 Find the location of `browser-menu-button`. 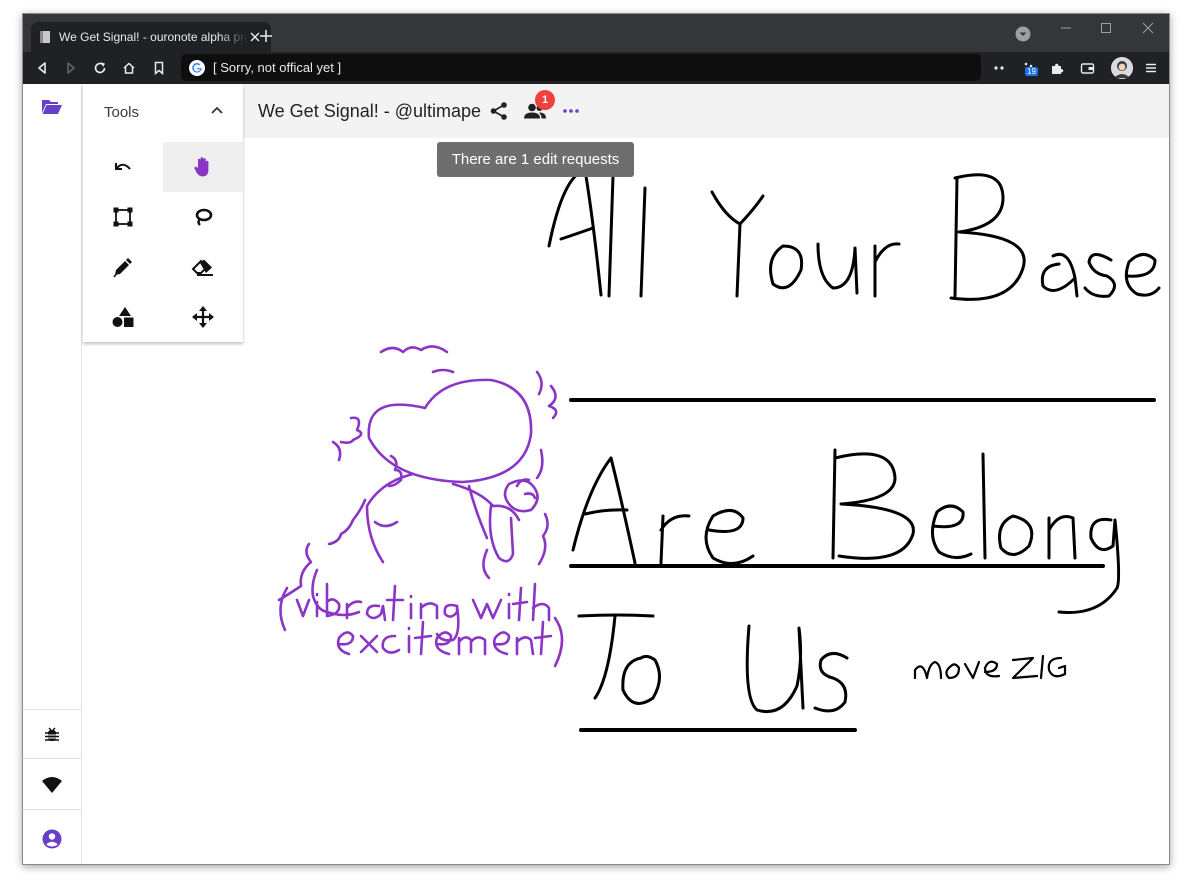

browser-menu-button is located at coordinates (1151, 68).